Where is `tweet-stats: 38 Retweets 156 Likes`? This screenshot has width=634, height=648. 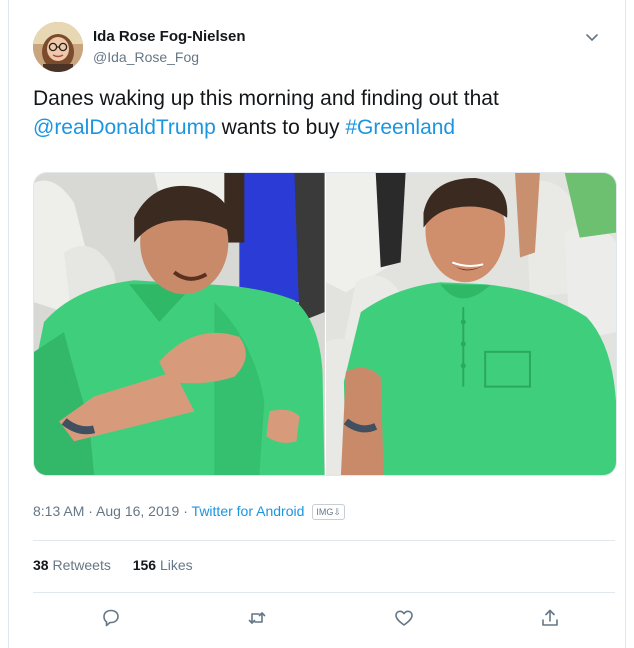
tweet-stats: 38 Retweets 156 Likes is located at coordinates (122, 565).